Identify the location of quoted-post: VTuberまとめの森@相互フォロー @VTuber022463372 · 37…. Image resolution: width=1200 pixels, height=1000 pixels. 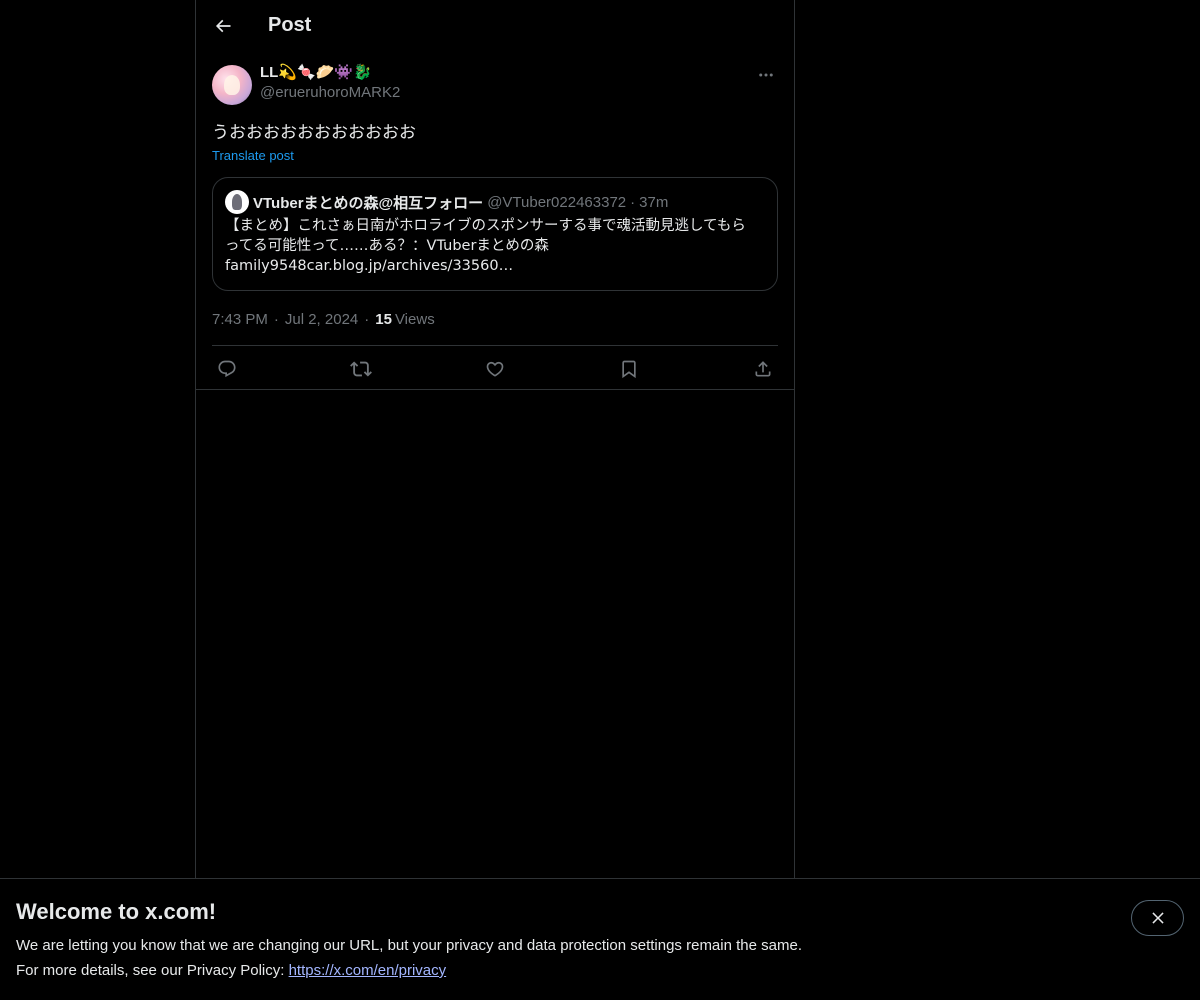
(495, 234).